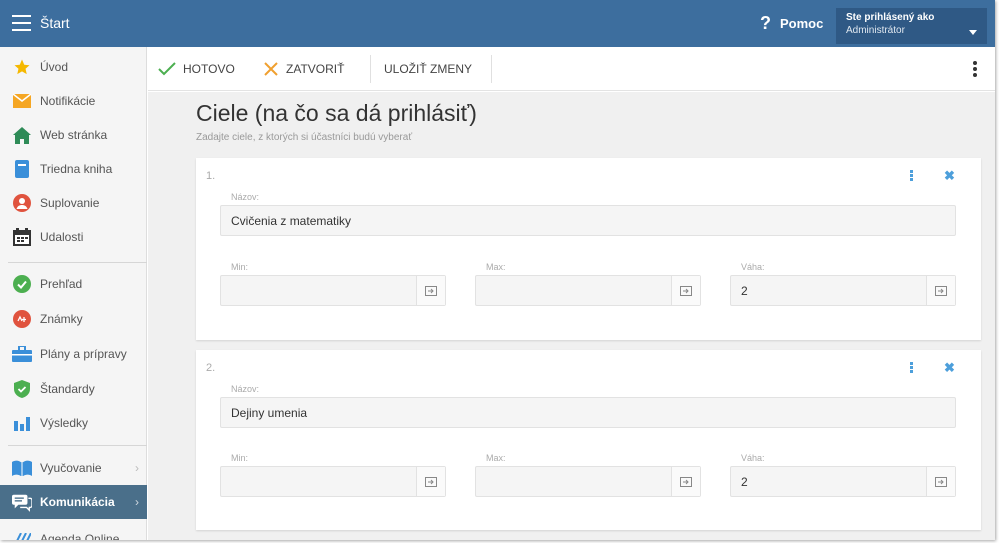 This screenshot has width=999, height=543. What do you see at coordinates (67, 389) in the screenshot?
I see `sidebar-item-label: Štandardy` at bounding box center [67, 389].